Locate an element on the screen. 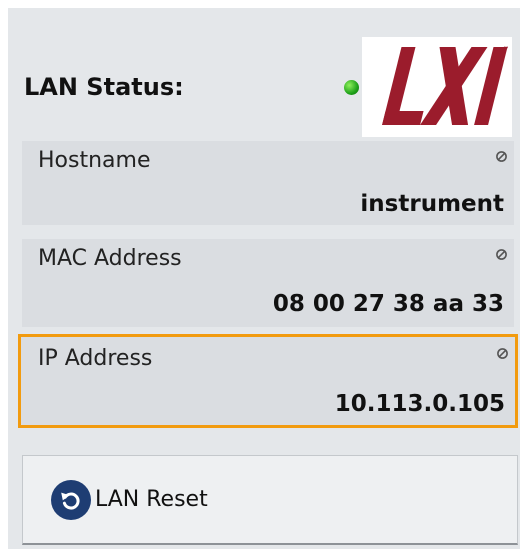  hostname-label: Hostname is located at coordinates (94, 160).